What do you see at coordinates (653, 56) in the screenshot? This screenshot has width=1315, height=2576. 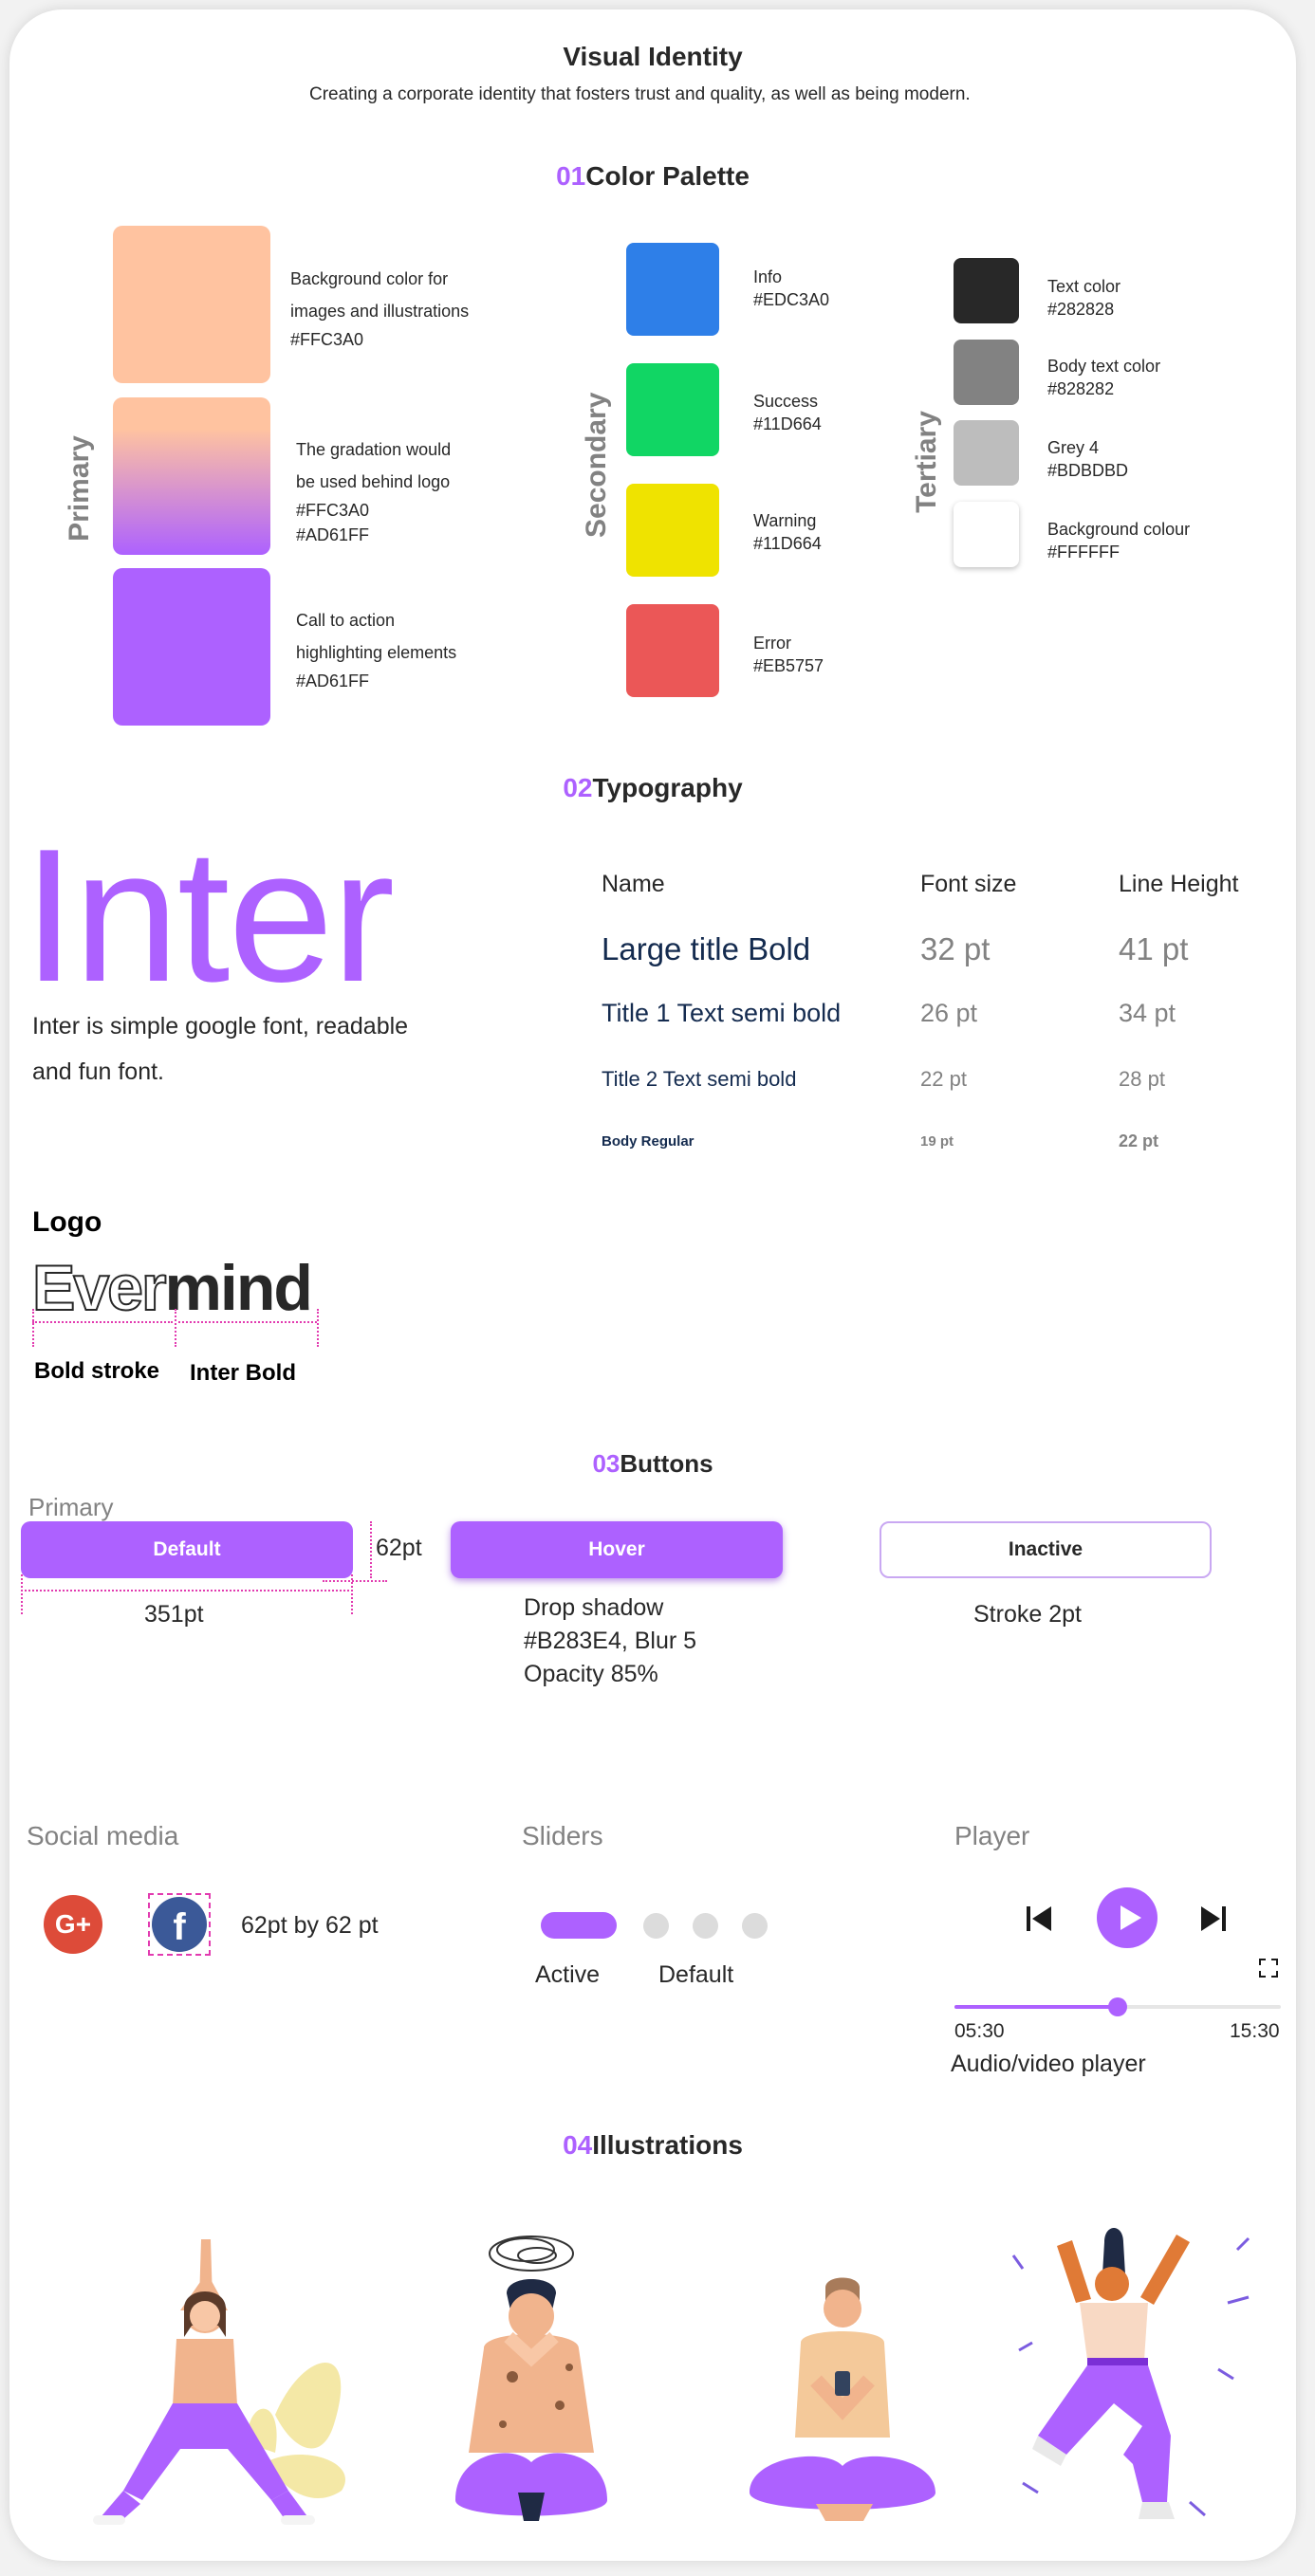 I see `page-title: Visual Identity` at bounding box center [653, 56].